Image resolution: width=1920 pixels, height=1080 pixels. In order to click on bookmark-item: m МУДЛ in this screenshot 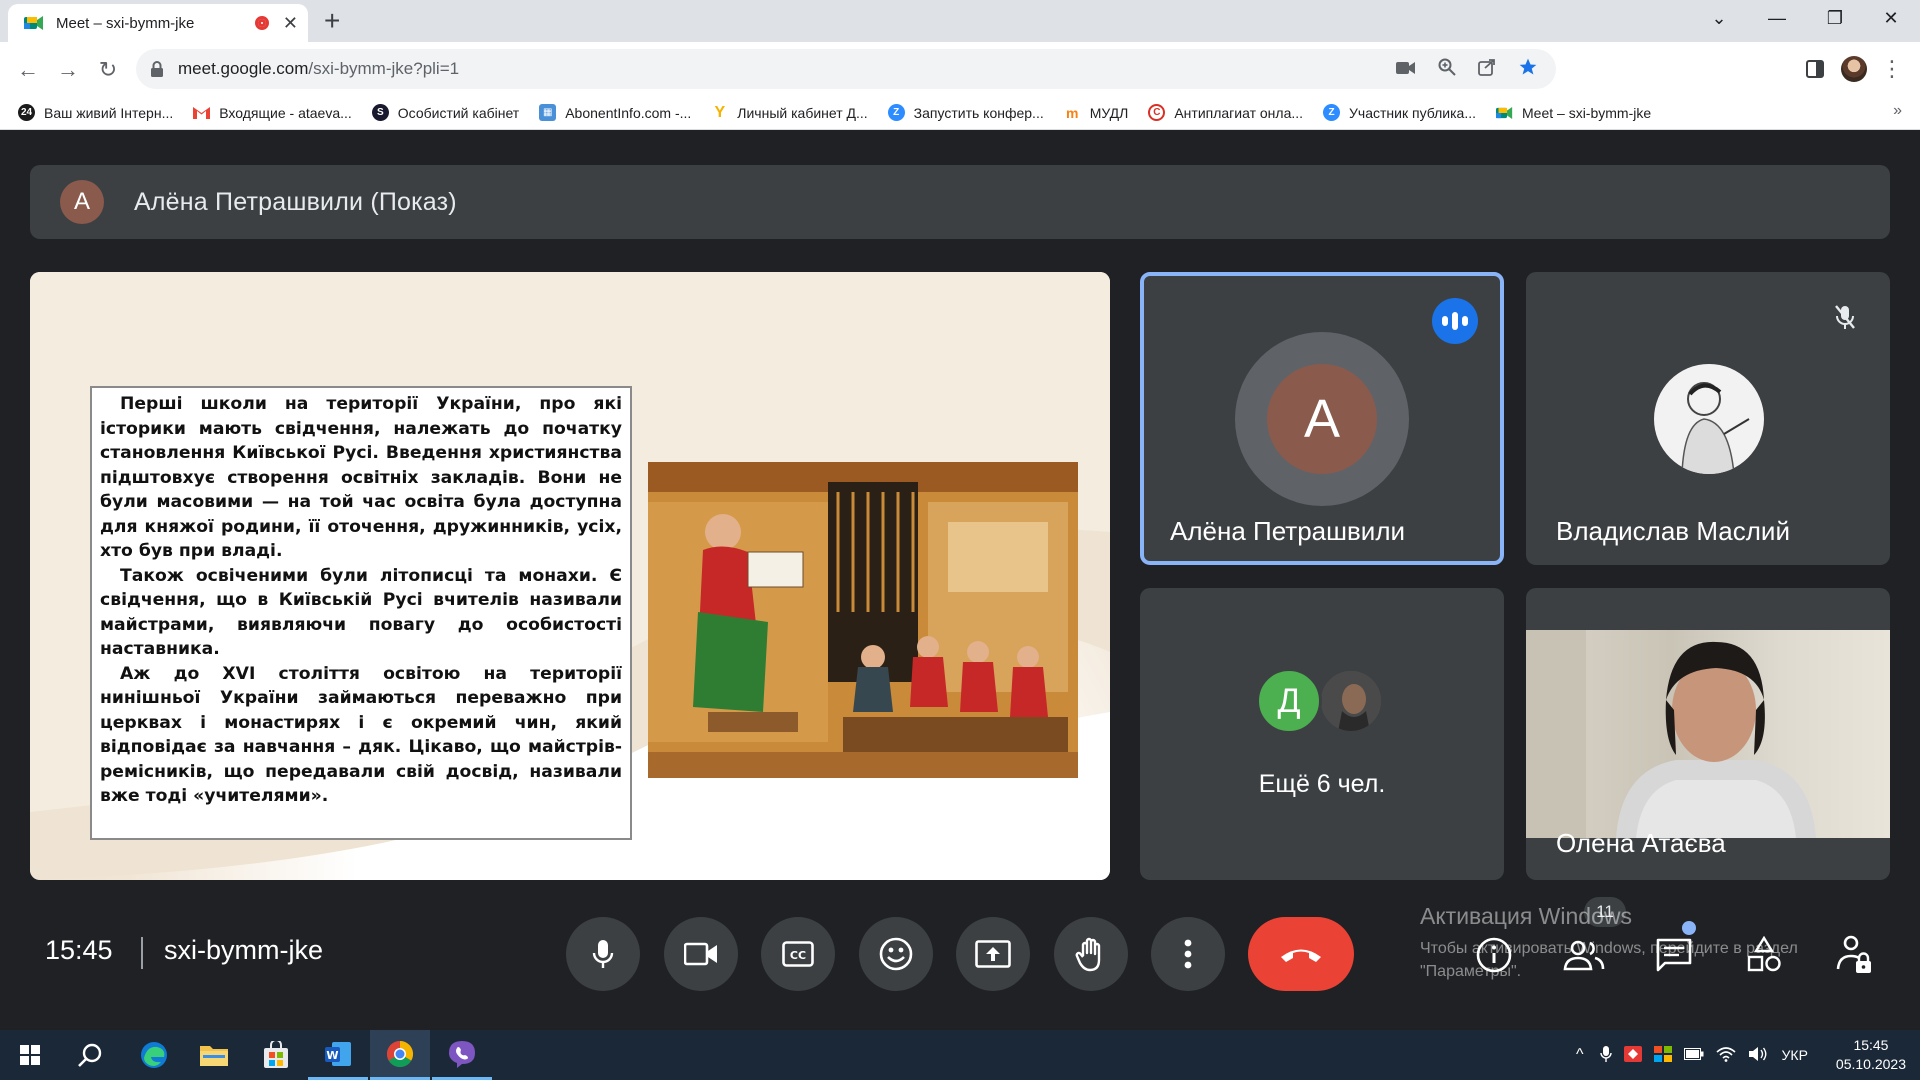, I will do `click(1096, 112)`.